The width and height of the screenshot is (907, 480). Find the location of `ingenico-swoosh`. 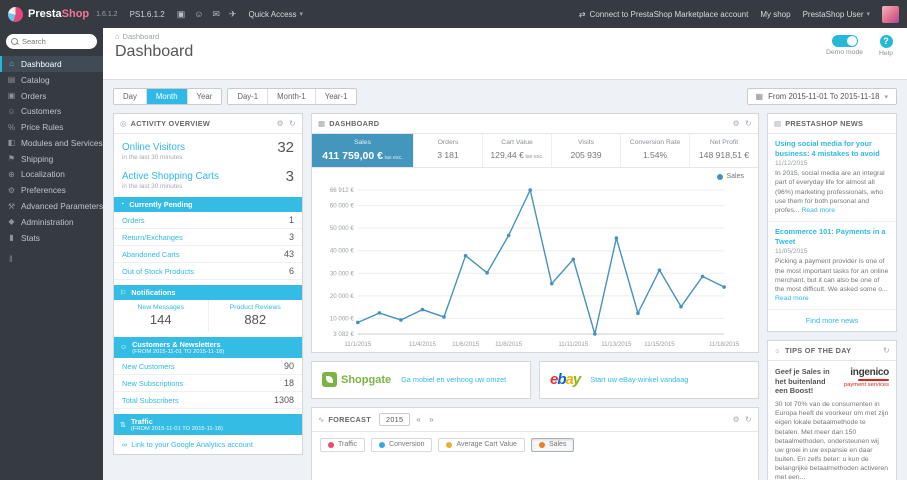

ingenico-swoosh is located at coordinates (873, 380).